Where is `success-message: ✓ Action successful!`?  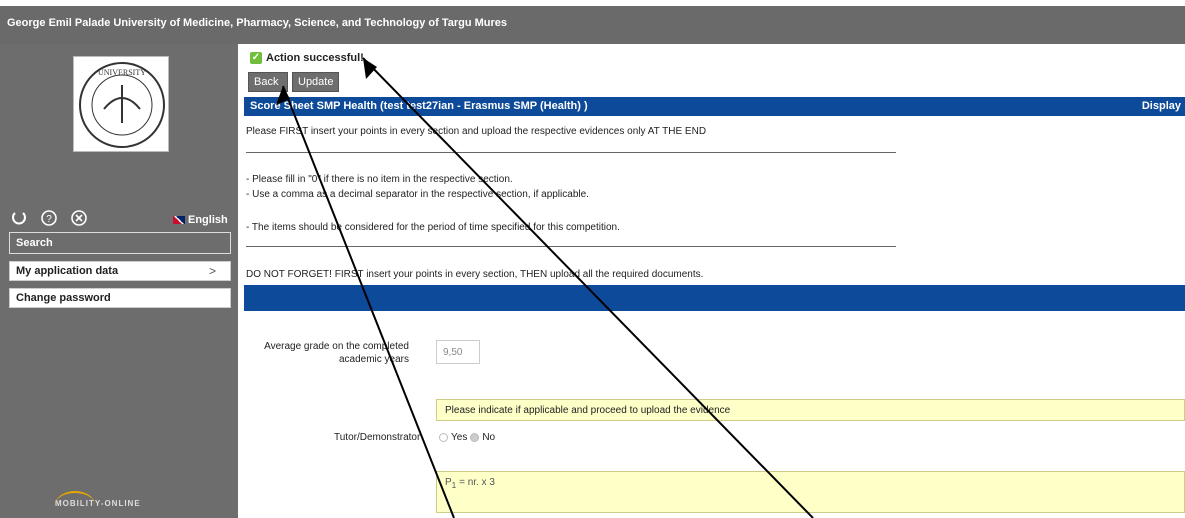 success-message: ✓ Action successful! is located at coordinates (307, 58).